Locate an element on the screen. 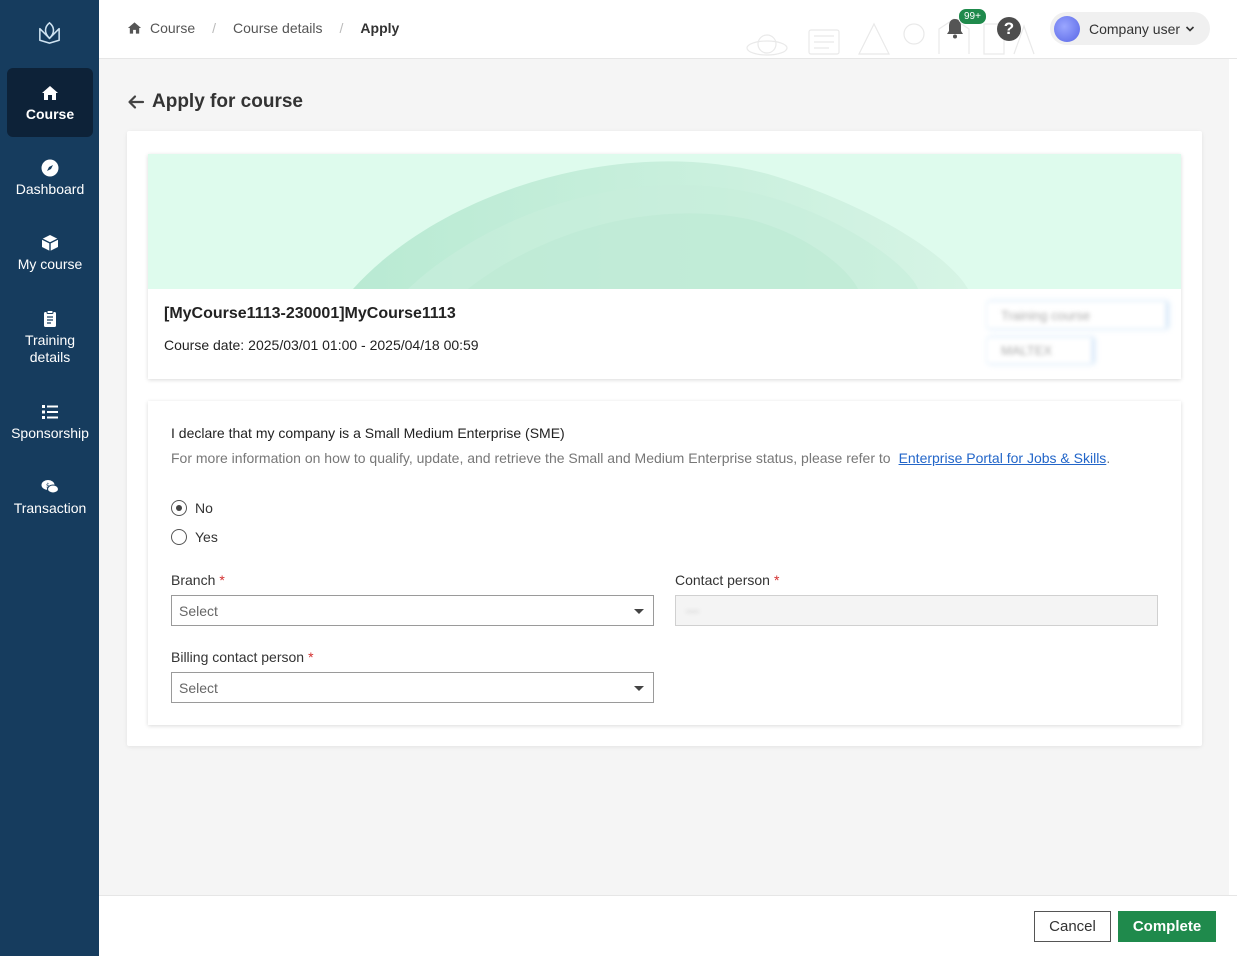  chevron-down-icon is located at coordinates (1190, 28).